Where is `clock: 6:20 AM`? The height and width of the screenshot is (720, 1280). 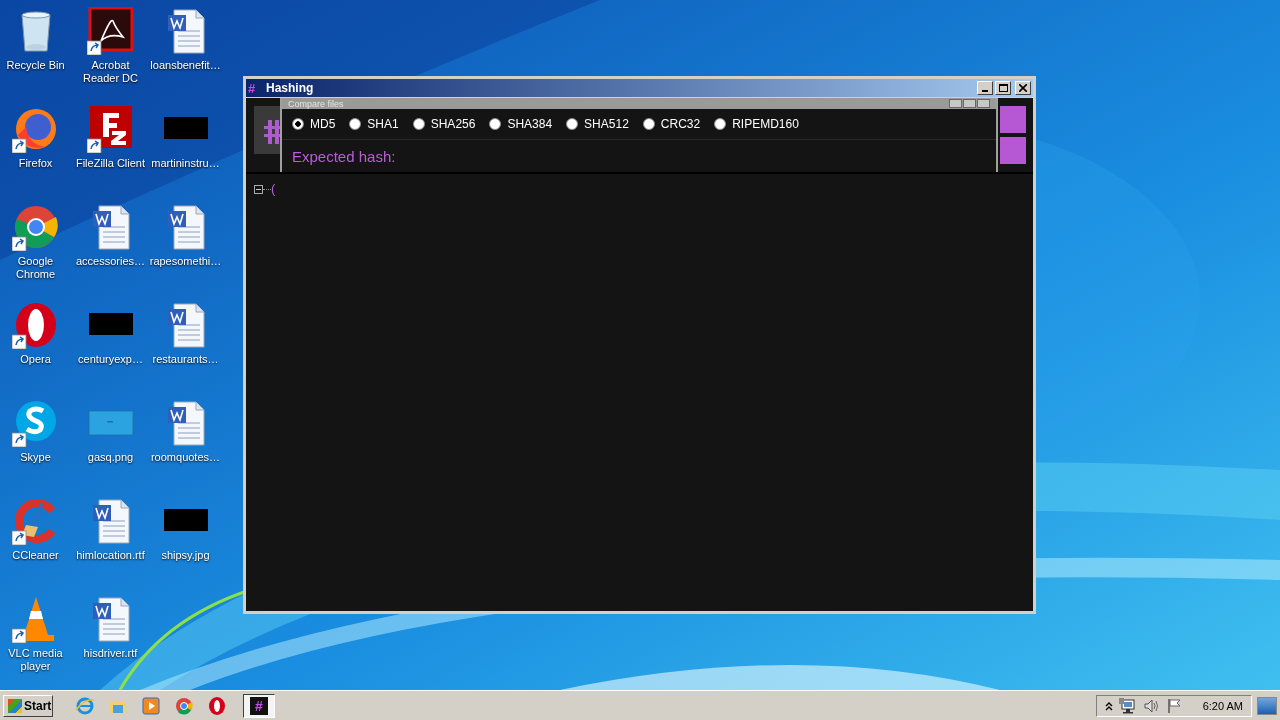
clock: 6:20 AM is located at coordinates (1222, 705).